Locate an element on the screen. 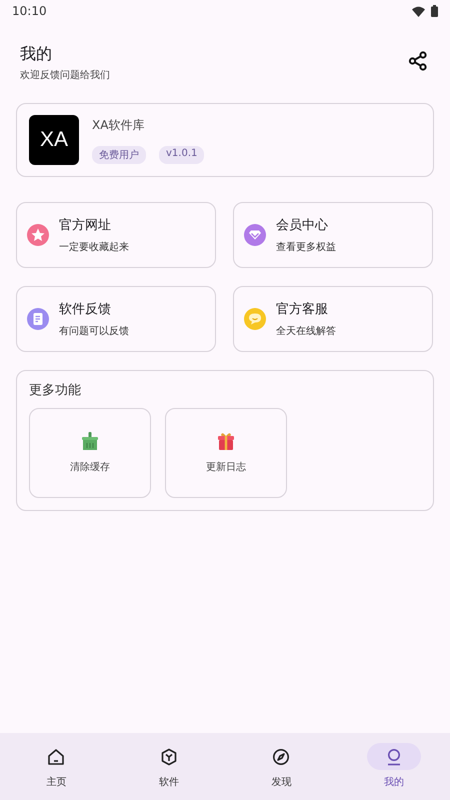 This screenshot has width=450, height=800. shortcut-subtitle: 全天在线解答 is located at coordinates (306, 331).